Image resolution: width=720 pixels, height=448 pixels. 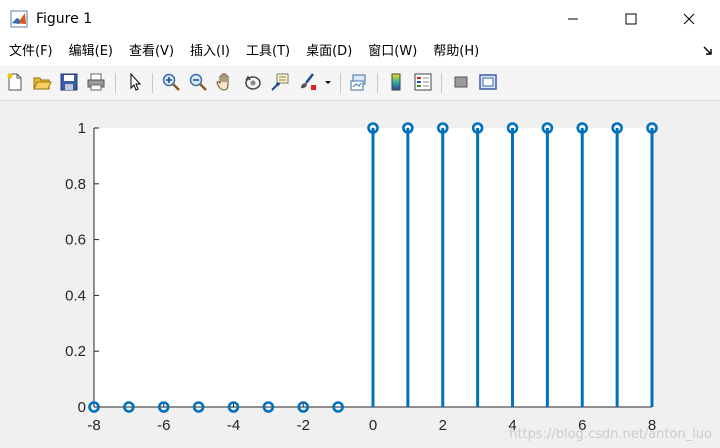 I want to click on zoom-in-button, so click(x=171, y=82).